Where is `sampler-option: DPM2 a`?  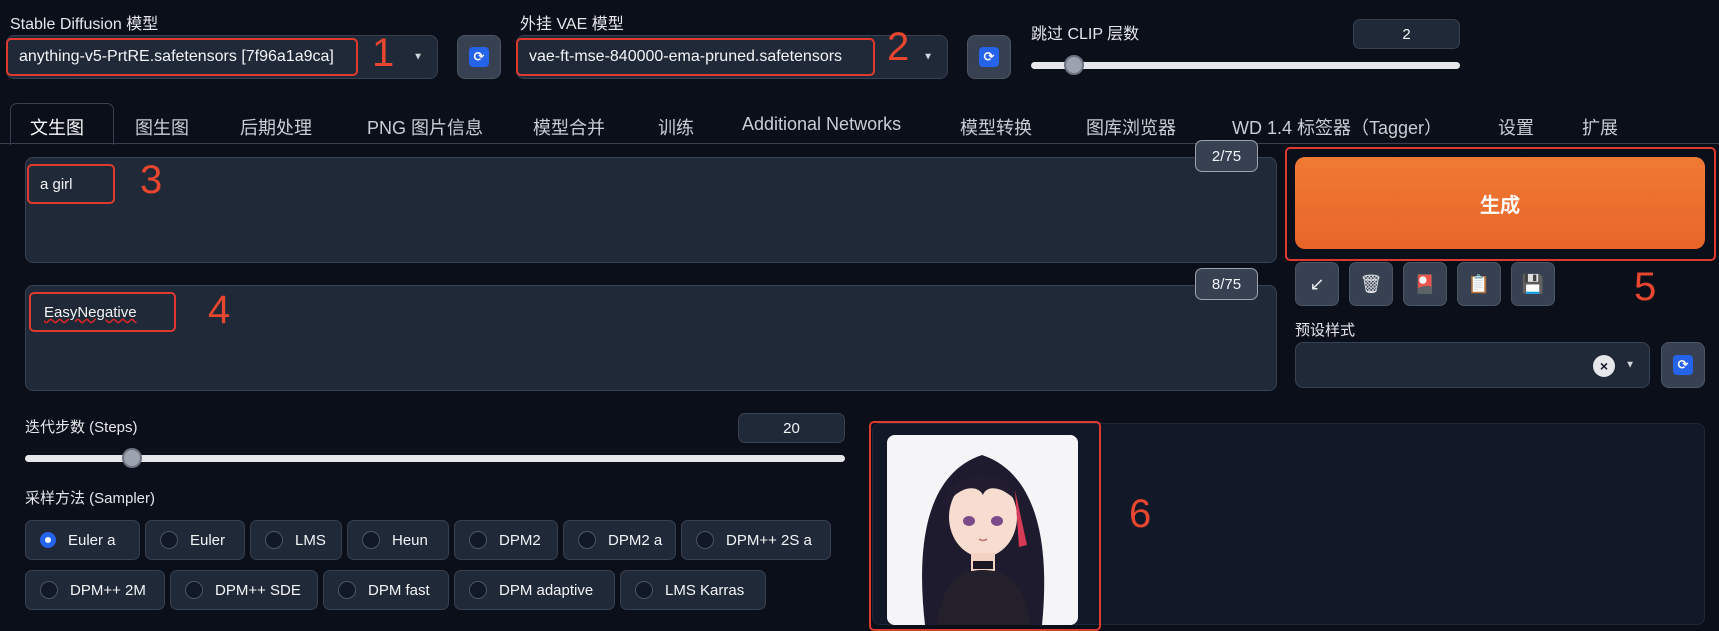
sampler-option: DPM2 a is located at coordinates (619, 540).